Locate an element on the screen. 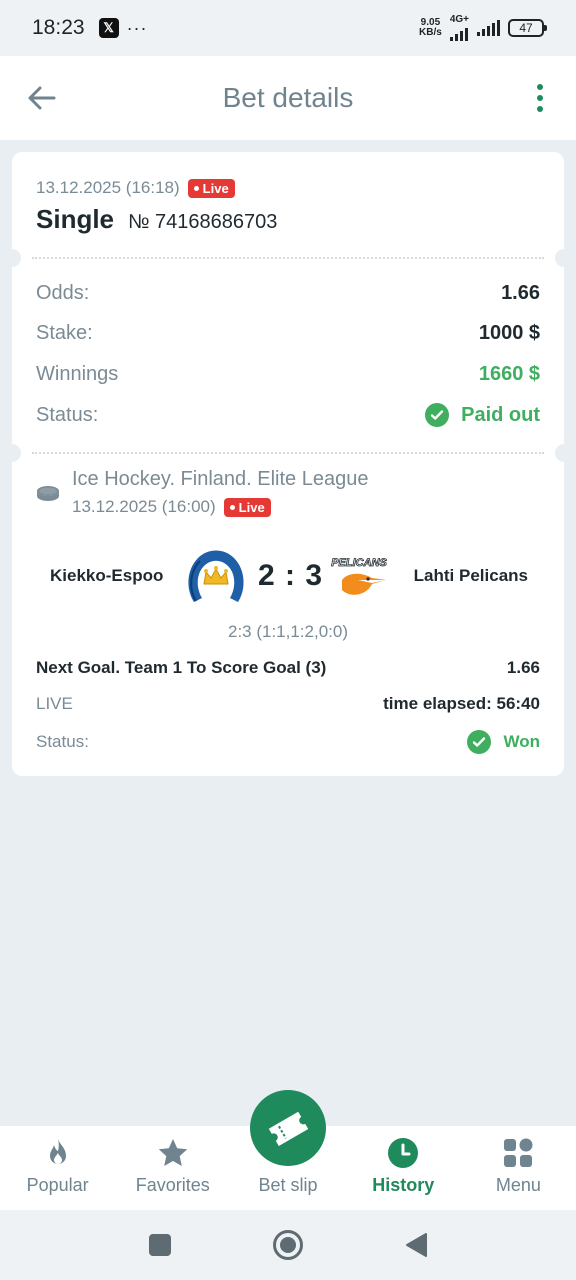 Image resolution: width=576 pixels, height=1280 pixels. system-nav-bar is located at coordinates (288, 1245).